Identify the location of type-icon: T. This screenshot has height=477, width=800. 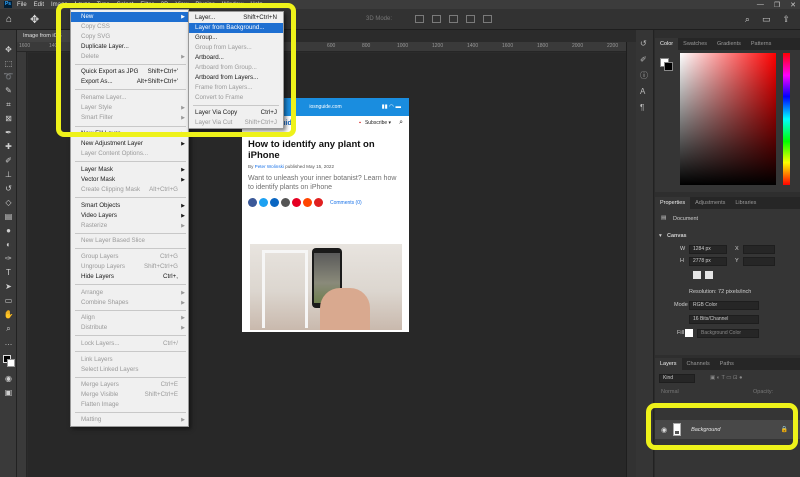
(8, 273).